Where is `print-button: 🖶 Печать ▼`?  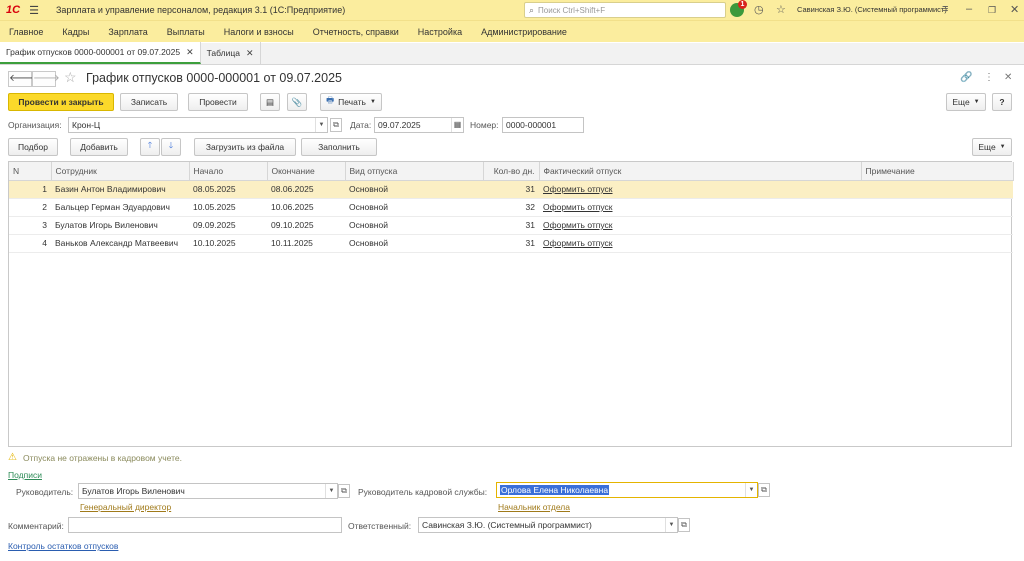
print-button: 🖶 Печать ▼ is located at coordinates (351, 102).